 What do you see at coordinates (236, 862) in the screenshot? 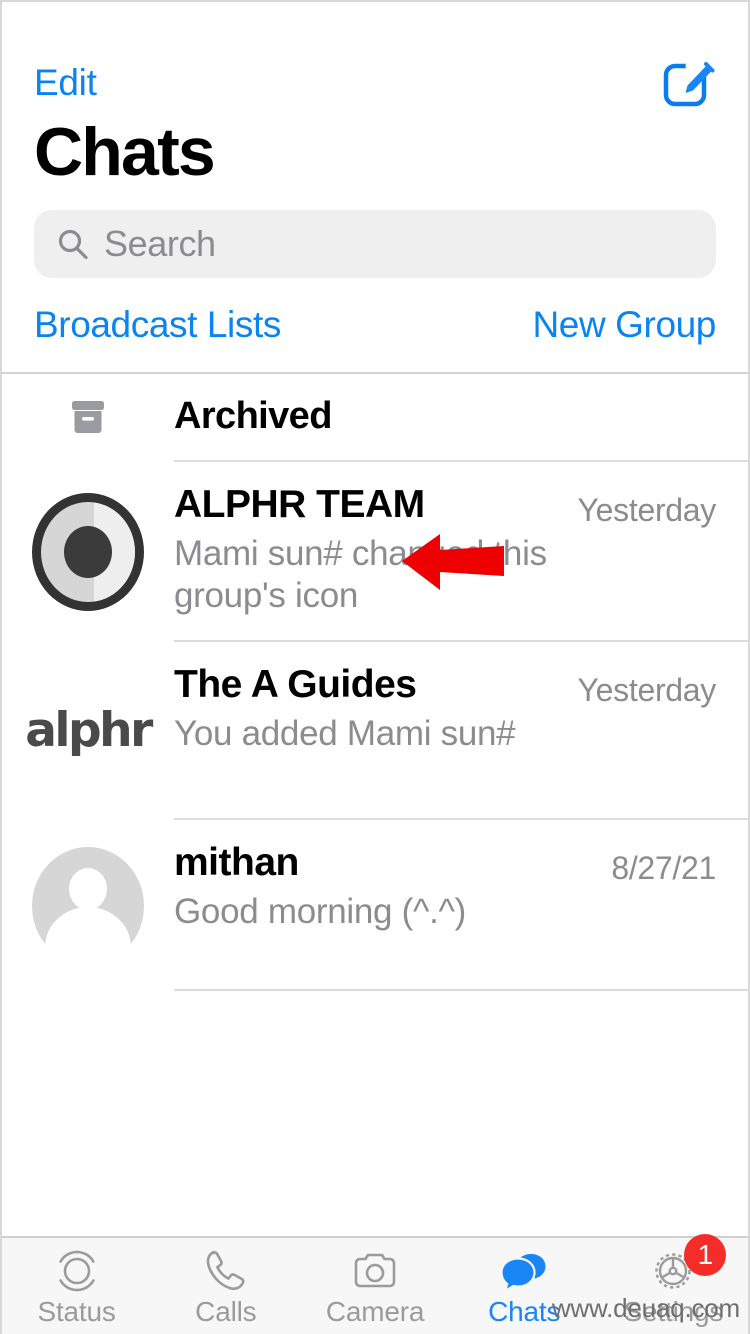
I see `chat-name: mithan` at bounding box center [236, 862].